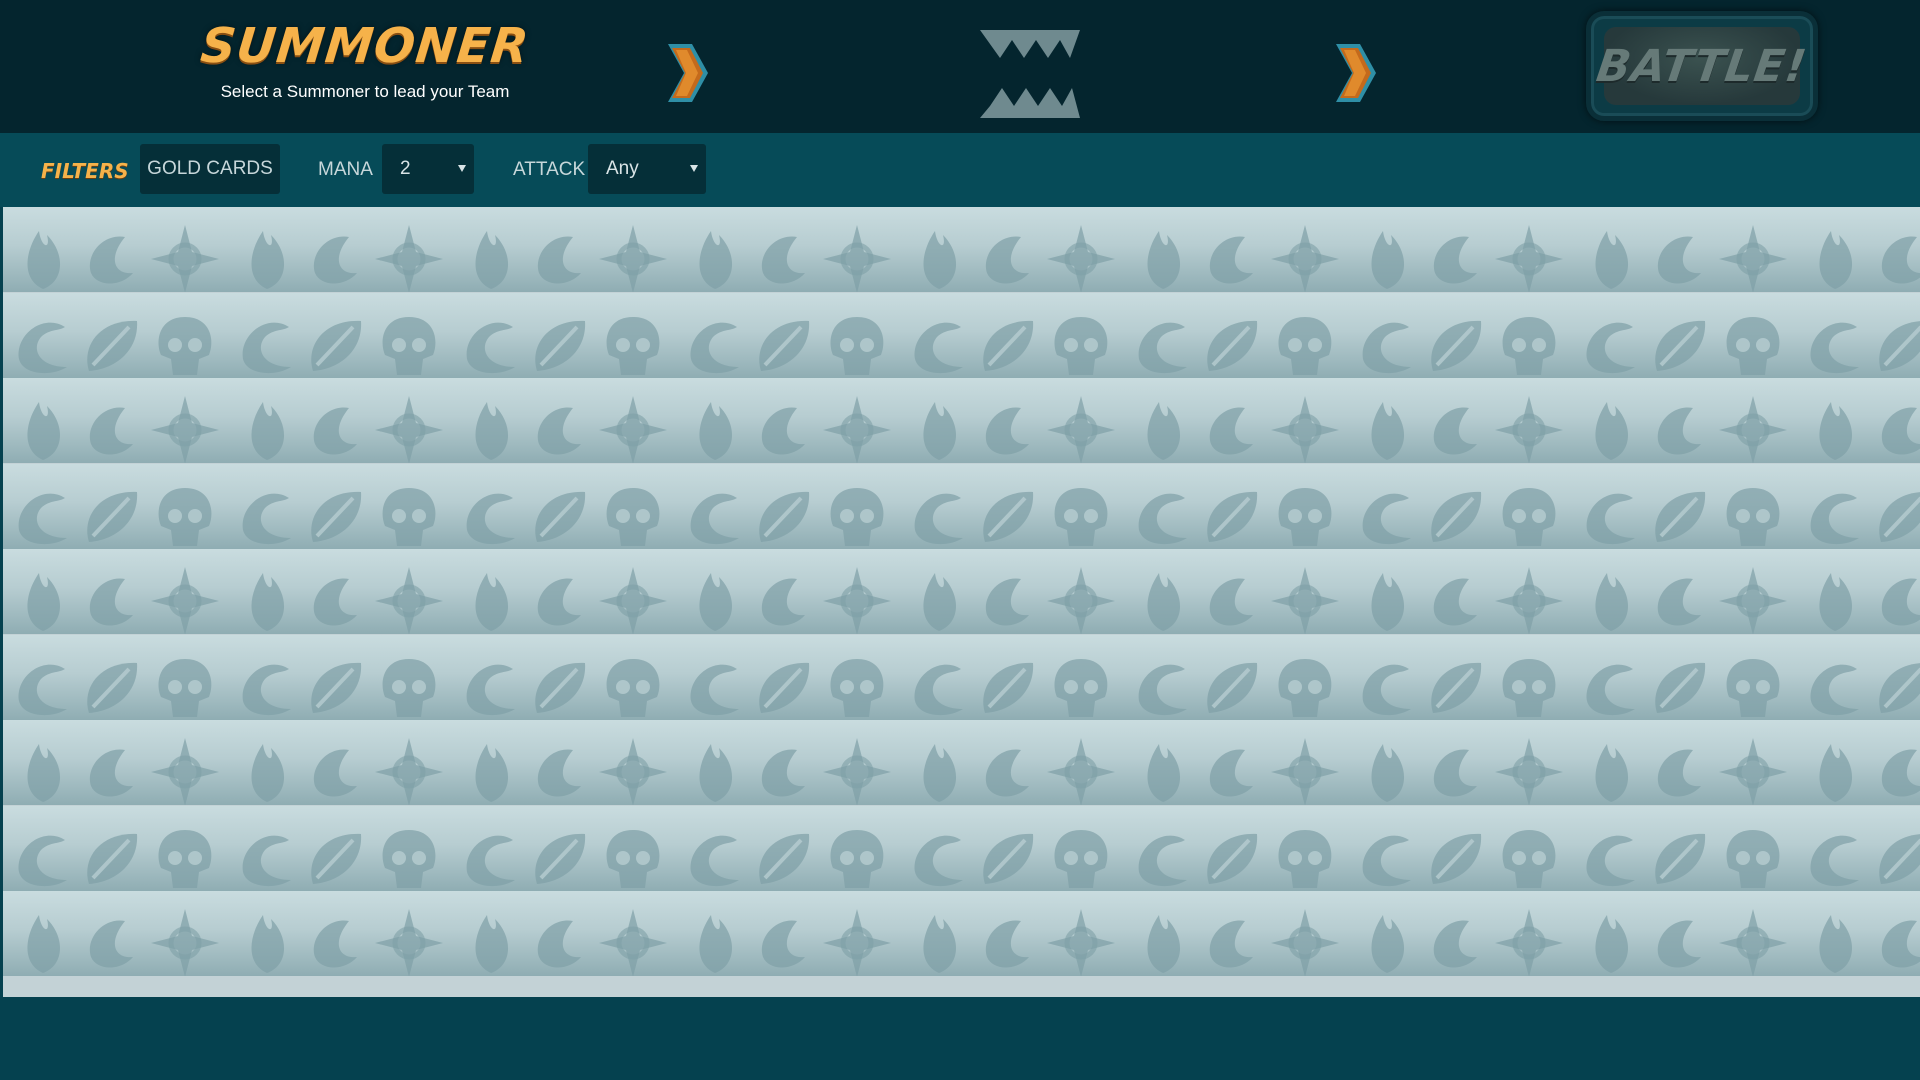 Image resolution: width=1920 pixels, height=1080 pixels. I want to click on bottom-area, so click(960, 1038).